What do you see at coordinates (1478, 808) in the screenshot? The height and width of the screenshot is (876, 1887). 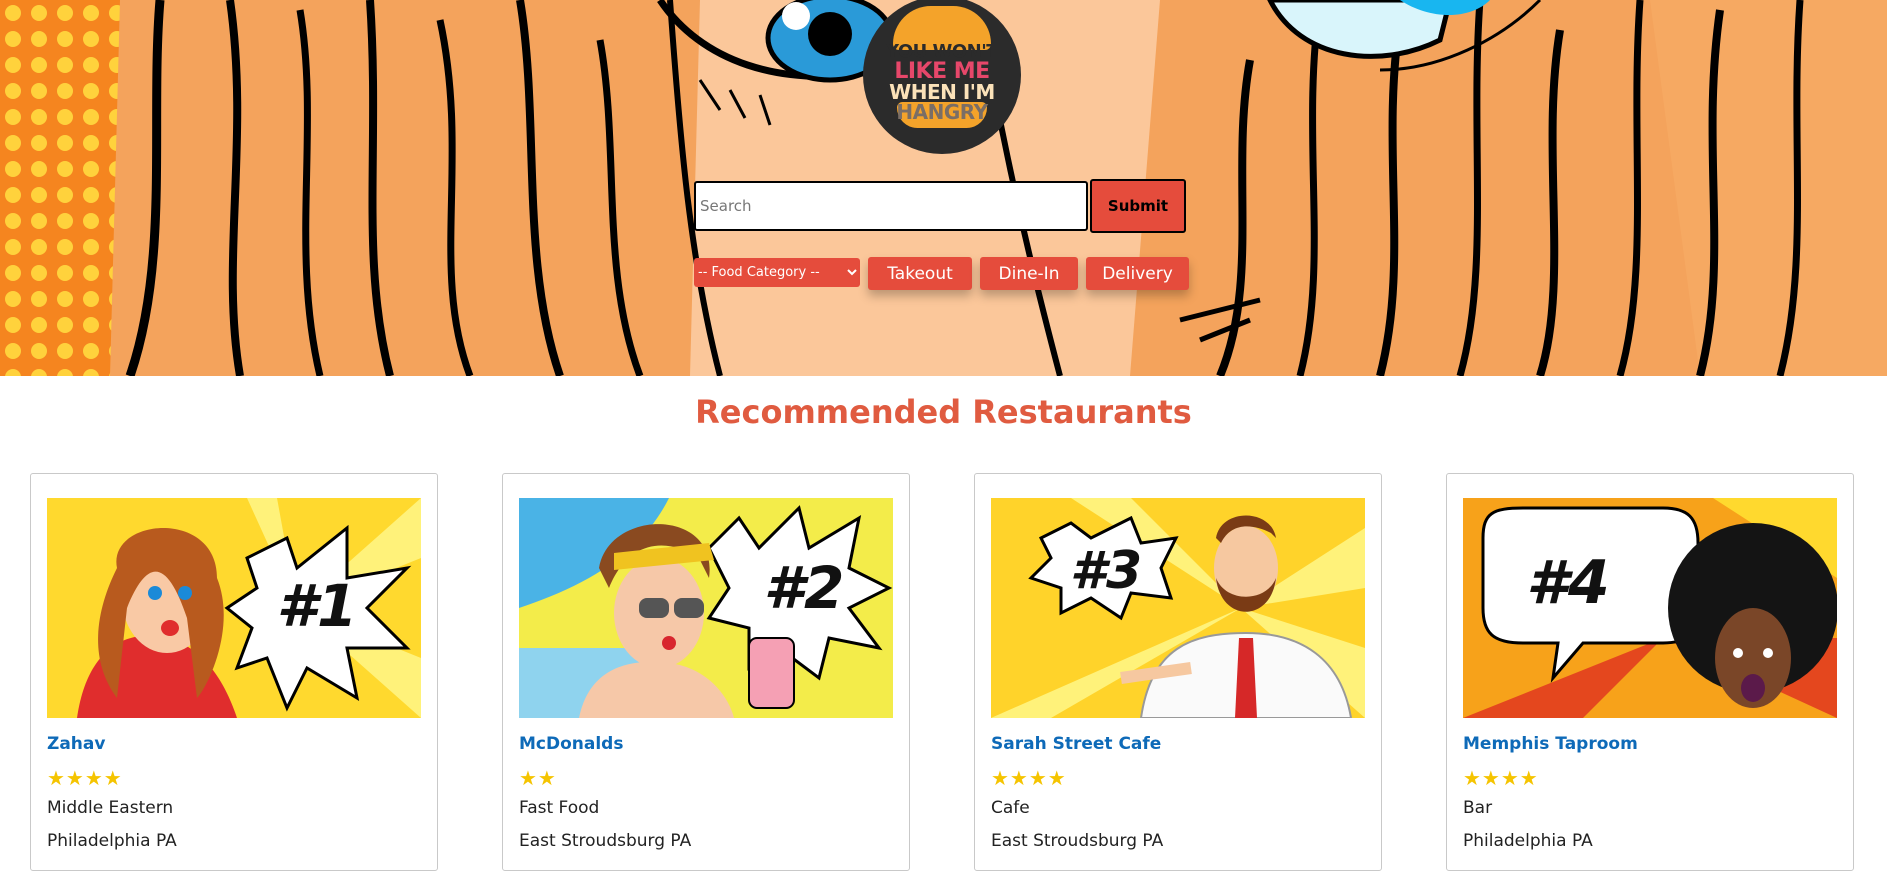 I see `restaurant-cuisine: Bar` at bounding box center [1478, 808].